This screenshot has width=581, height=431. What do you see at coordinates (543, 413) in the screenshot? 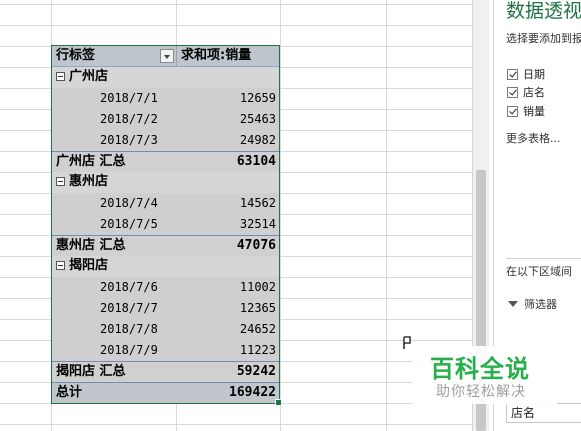
I see `row-area-field-item: 店名` at bounding box center [543, 413].